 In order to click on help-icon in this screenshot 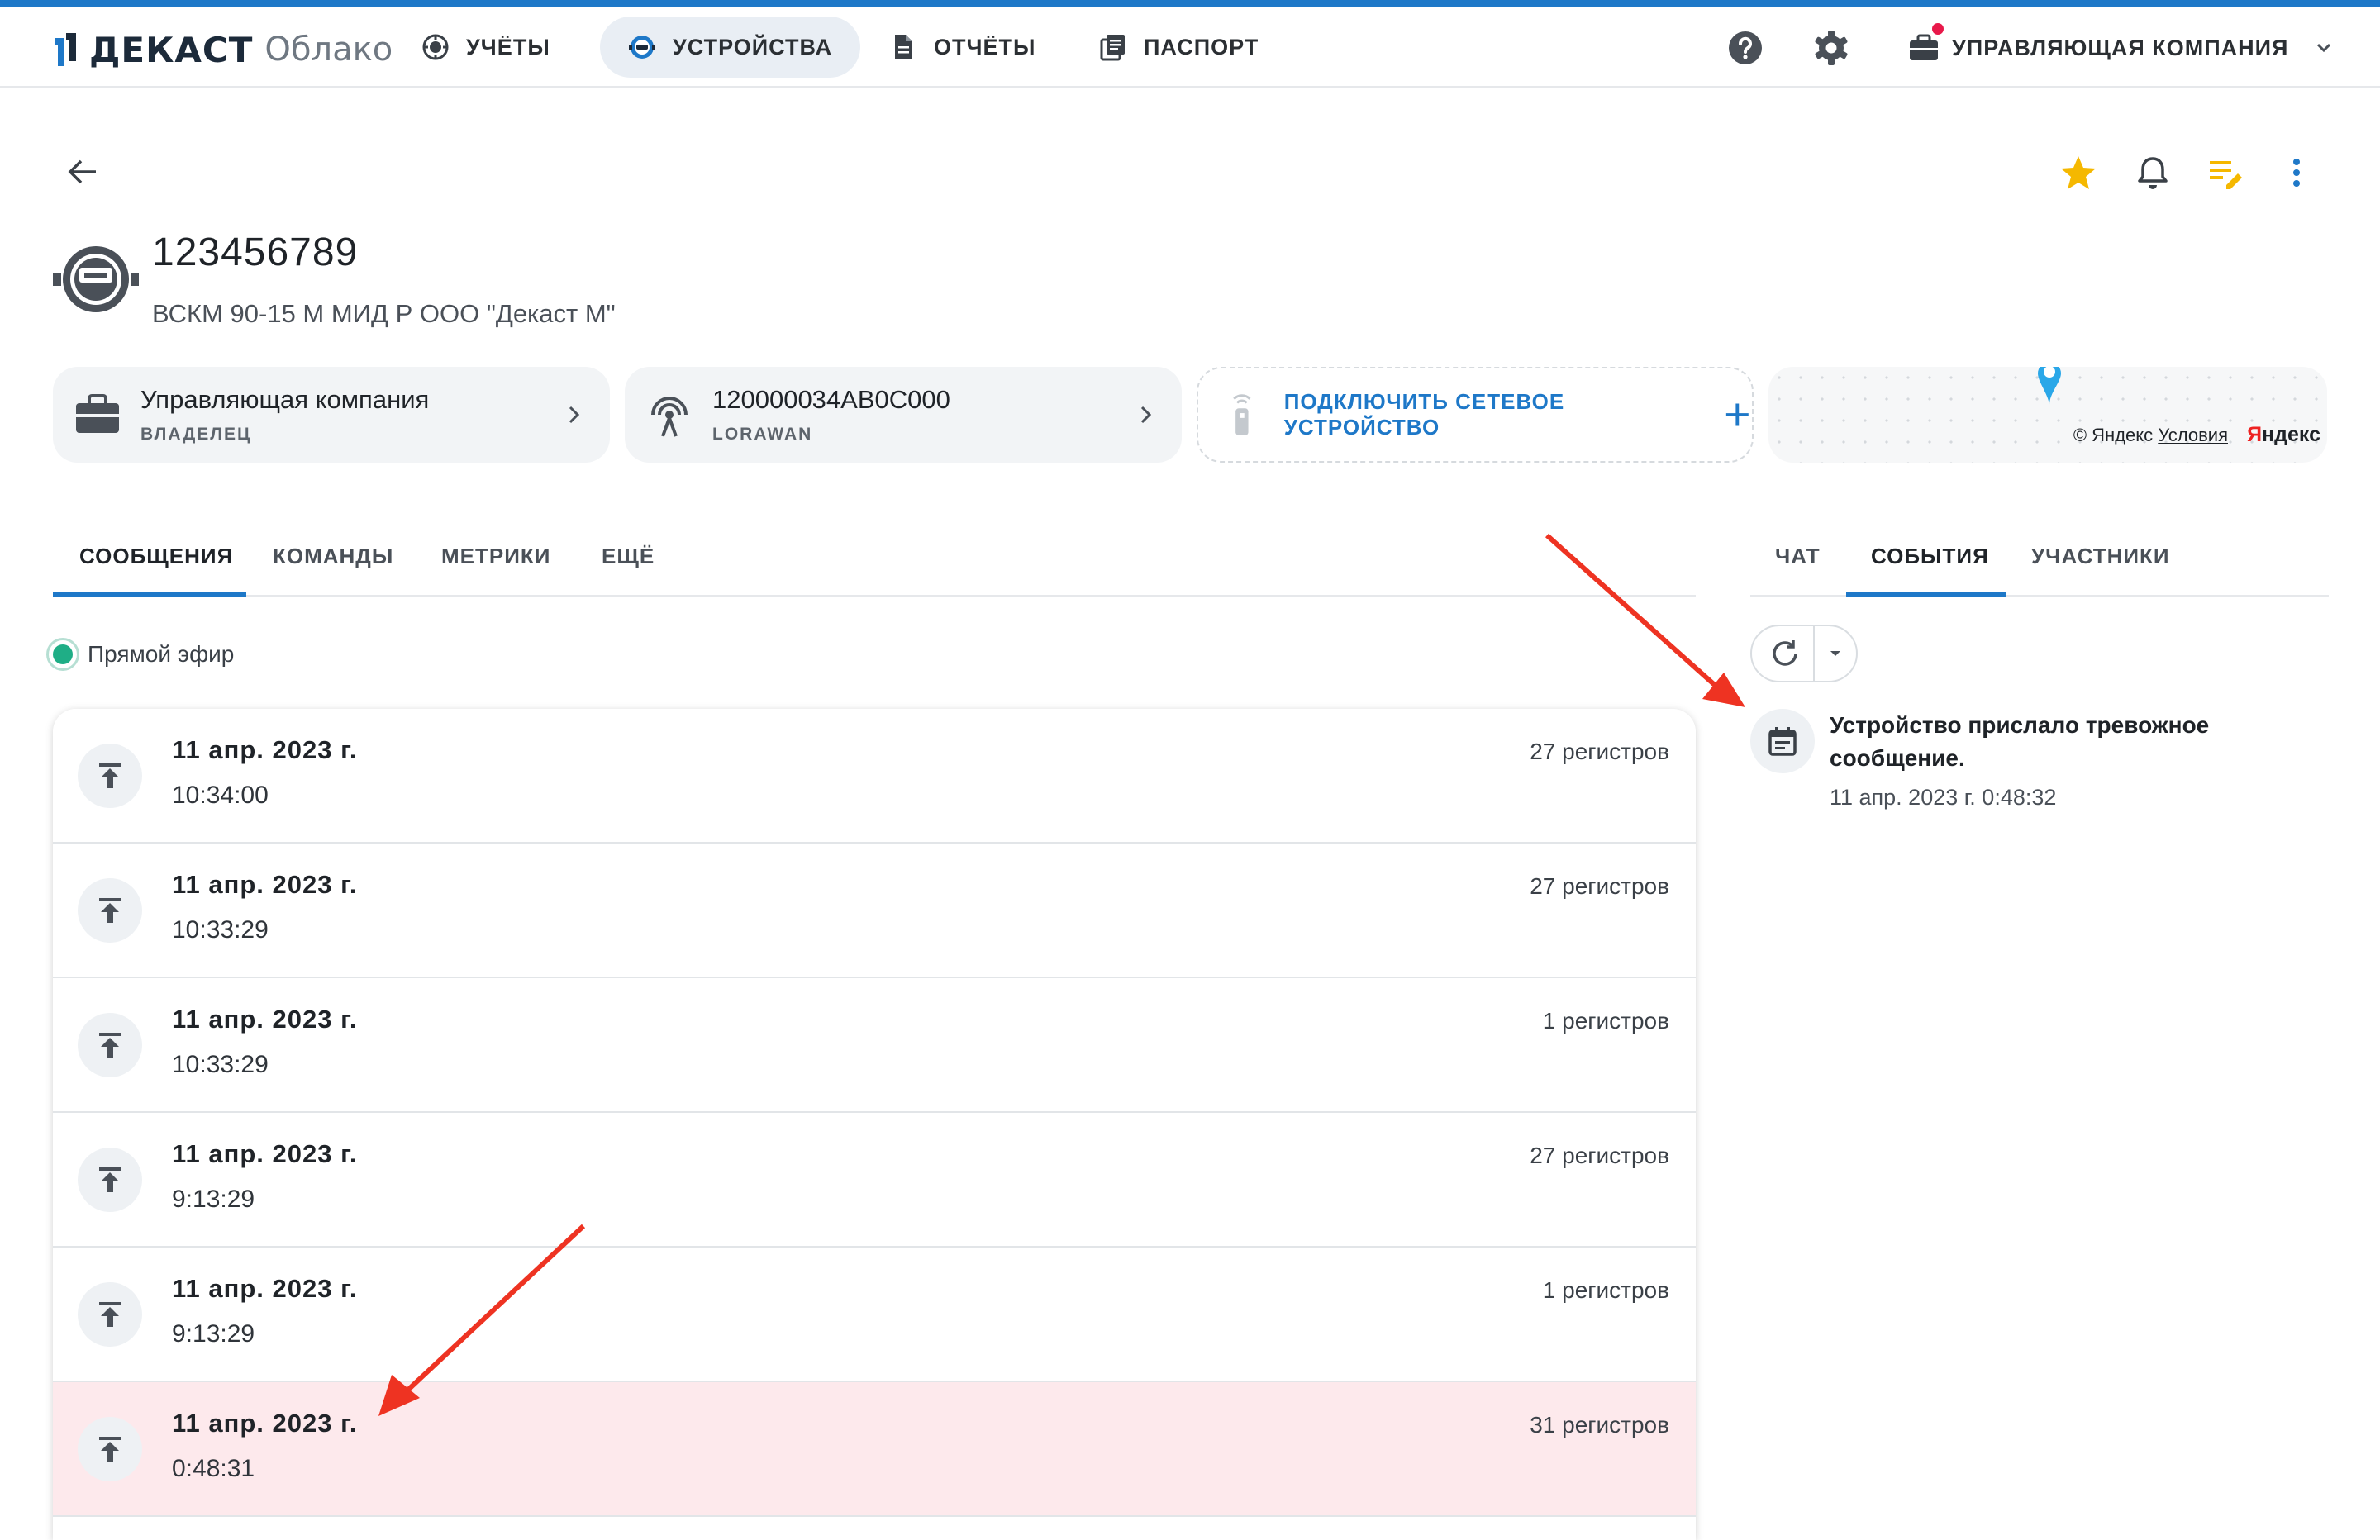, I will do `click(1745, 48)`.